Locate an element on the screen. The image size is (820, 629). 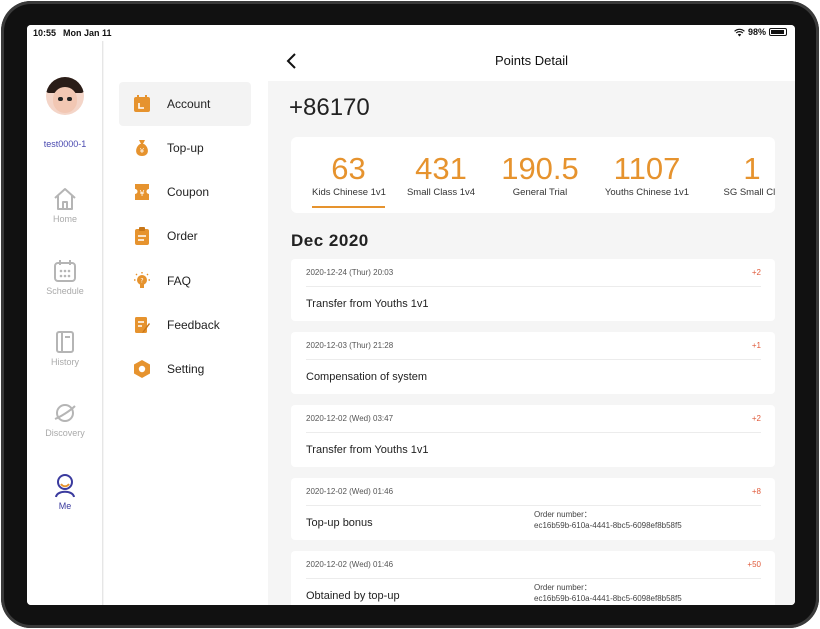
menu-item-account: Account is located at coordinates (185, 104).